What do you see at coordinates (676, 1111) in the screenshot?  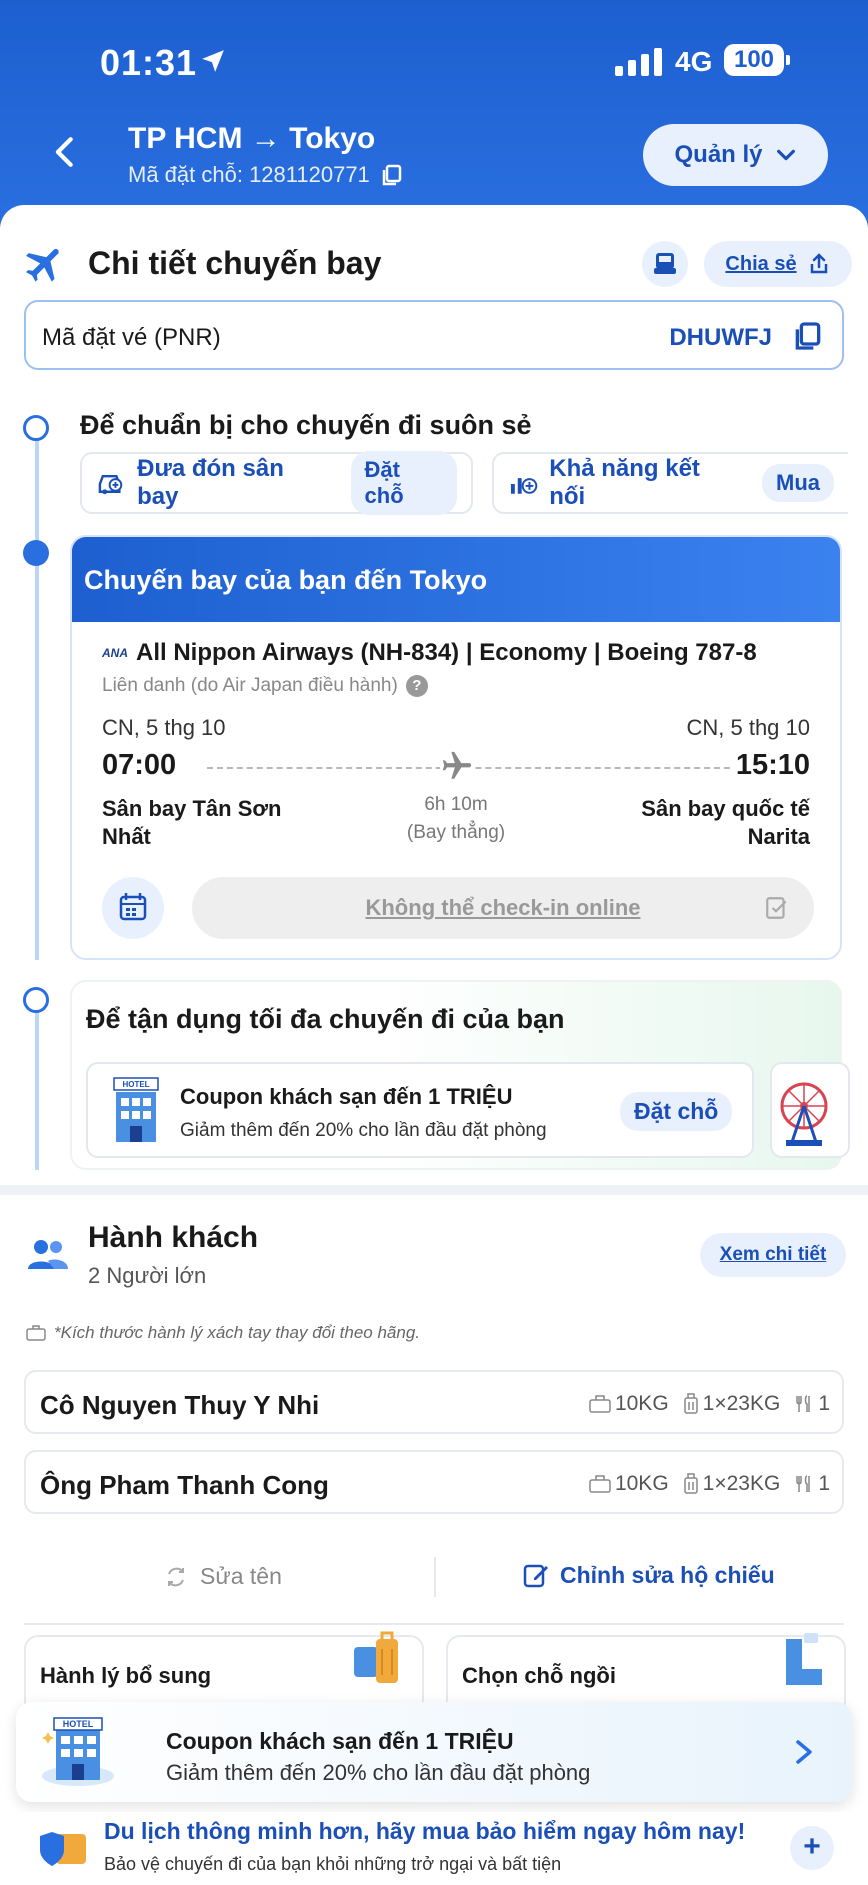 I see `hotel-book-button: Đặt chỗ` at bounding box center [676, 1111].